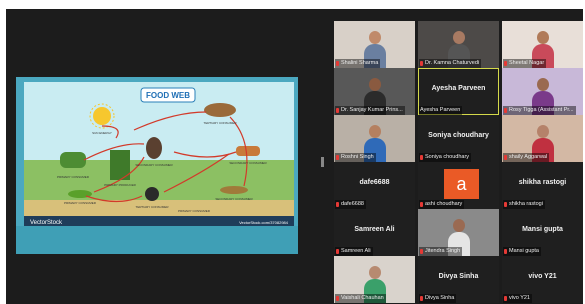 This screenshot has width=585, height=304. Describe the element at coordinates (152, 207) in the screenshot. I see `label-spider: TERTIARY CONSUMER` at that location.